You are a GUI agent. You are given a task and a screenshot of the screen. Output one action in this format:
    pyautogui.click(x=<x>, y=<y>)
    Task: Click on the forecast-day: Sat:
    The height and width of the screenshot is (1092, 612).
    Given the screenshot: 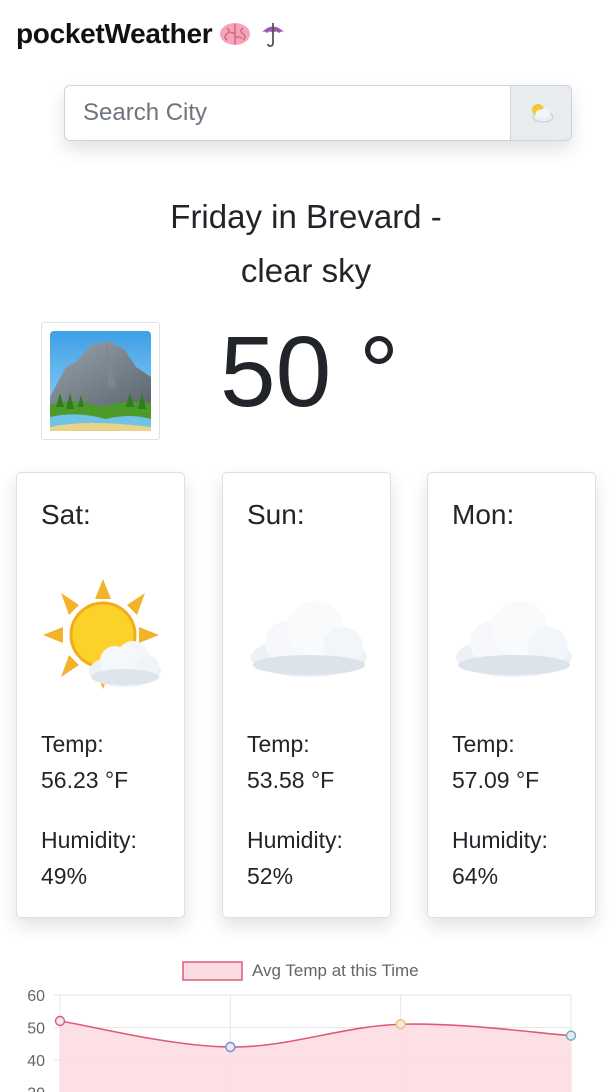 What is the action you would take?
    pyautogui.click(x=66, y=514)
    